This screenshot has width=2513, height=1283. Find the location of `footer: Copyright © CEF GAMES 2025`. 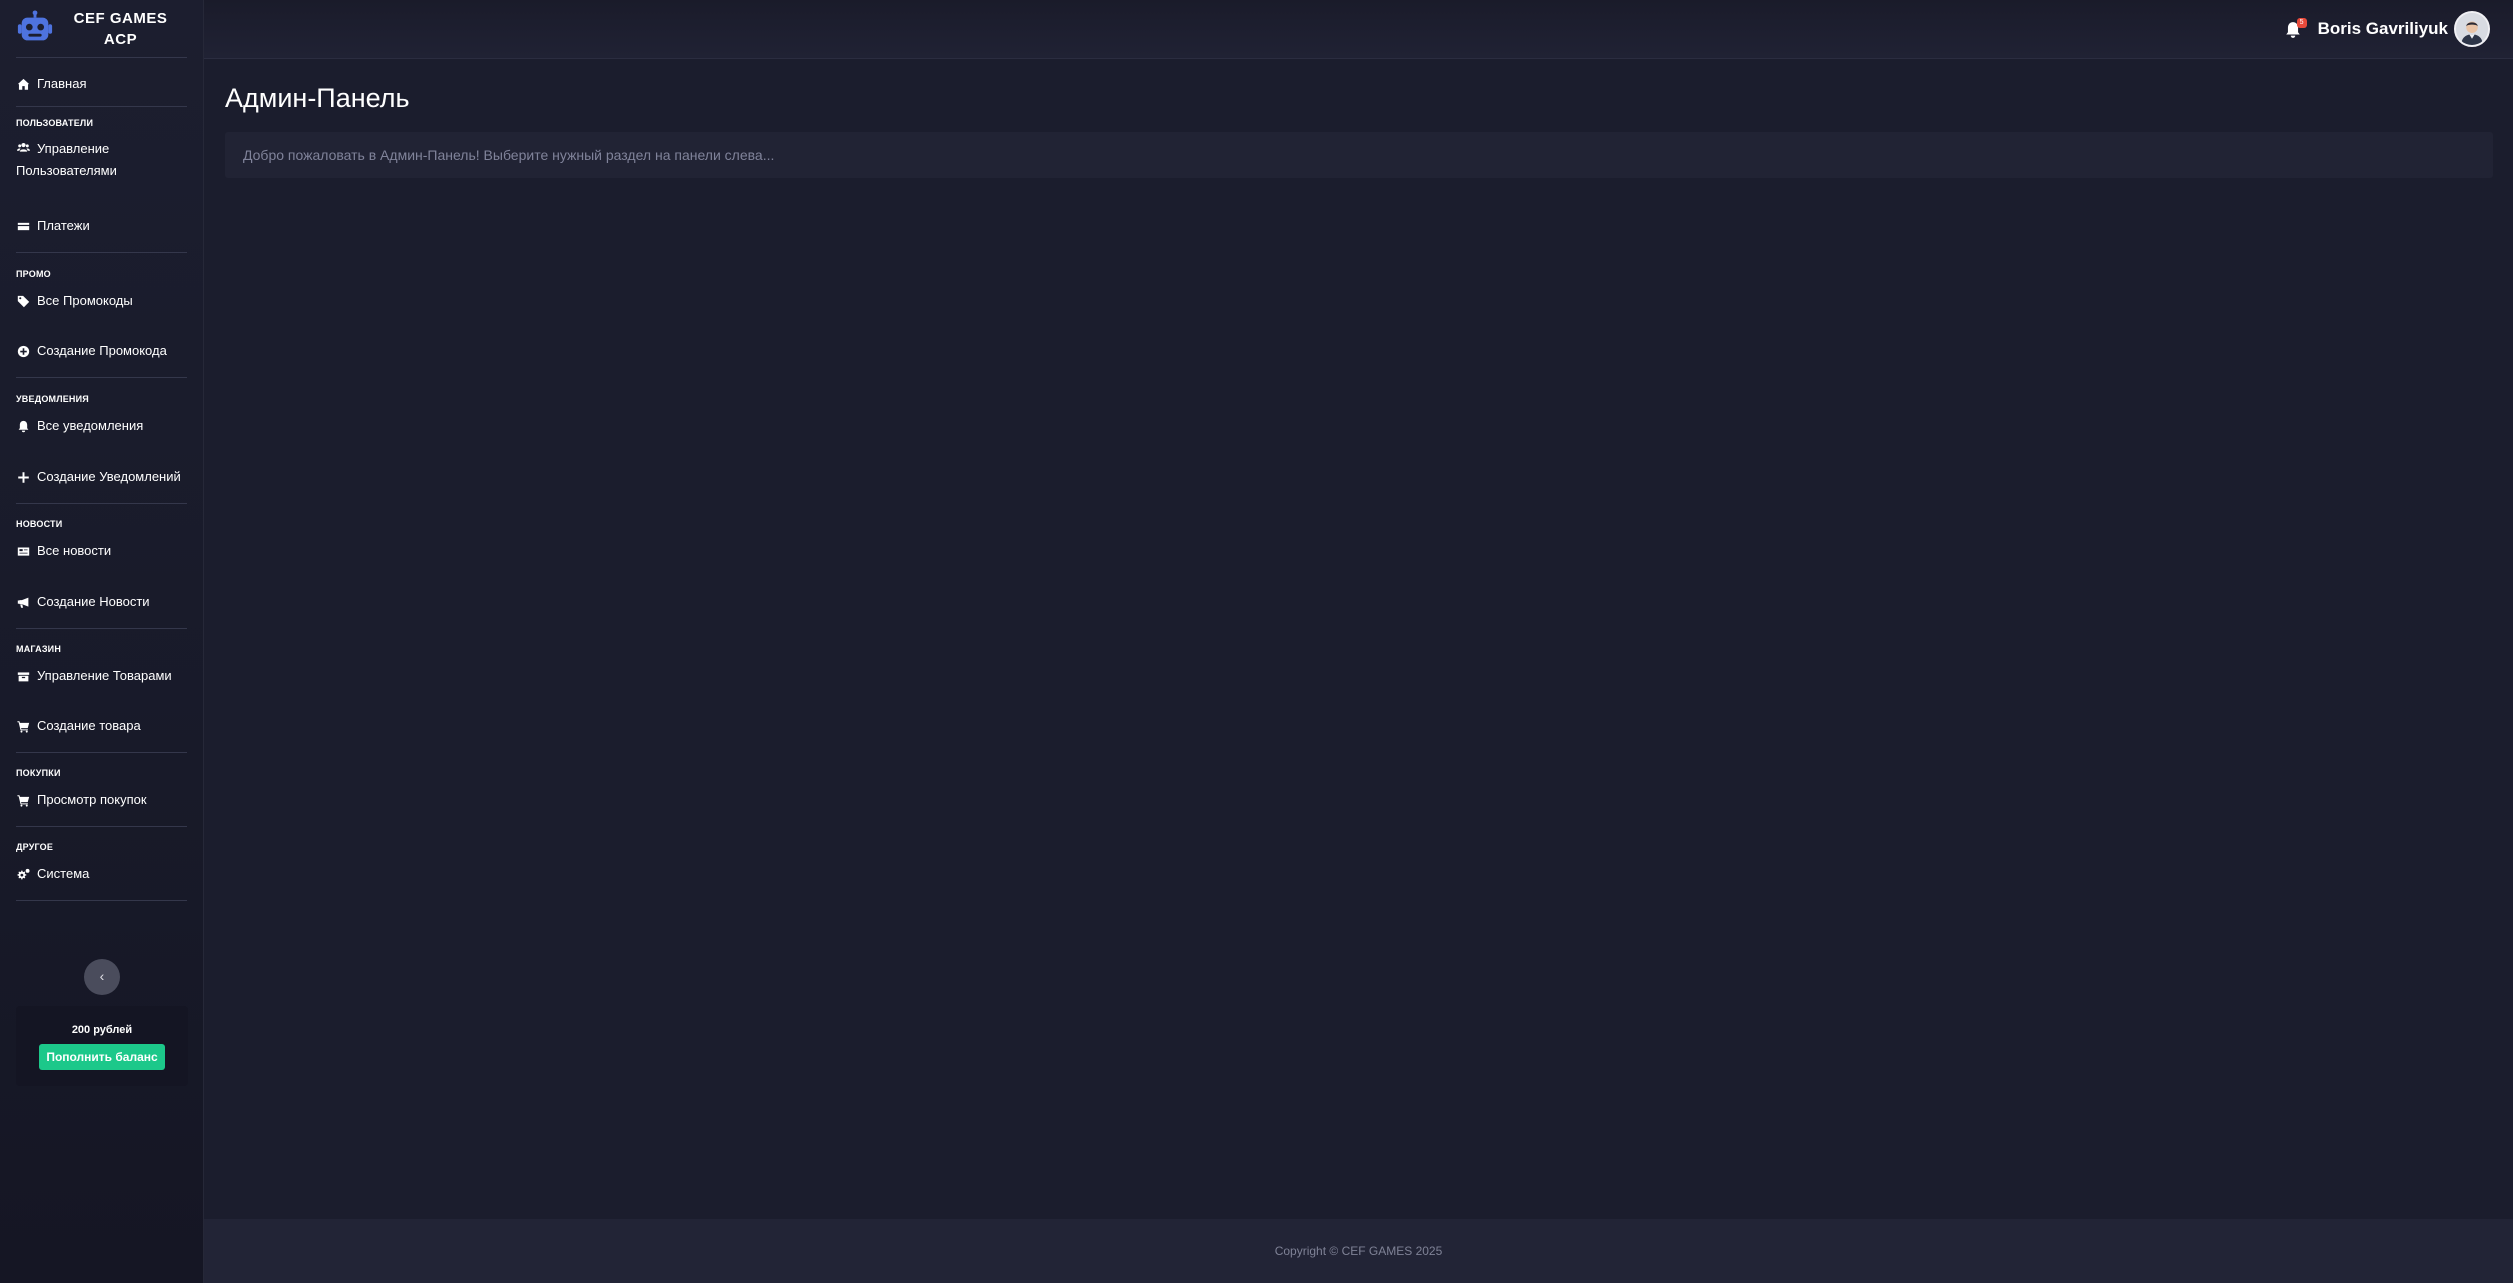

footer: Copyright © CEF GAMES 2025 is located at coordinates (1358, 1251).